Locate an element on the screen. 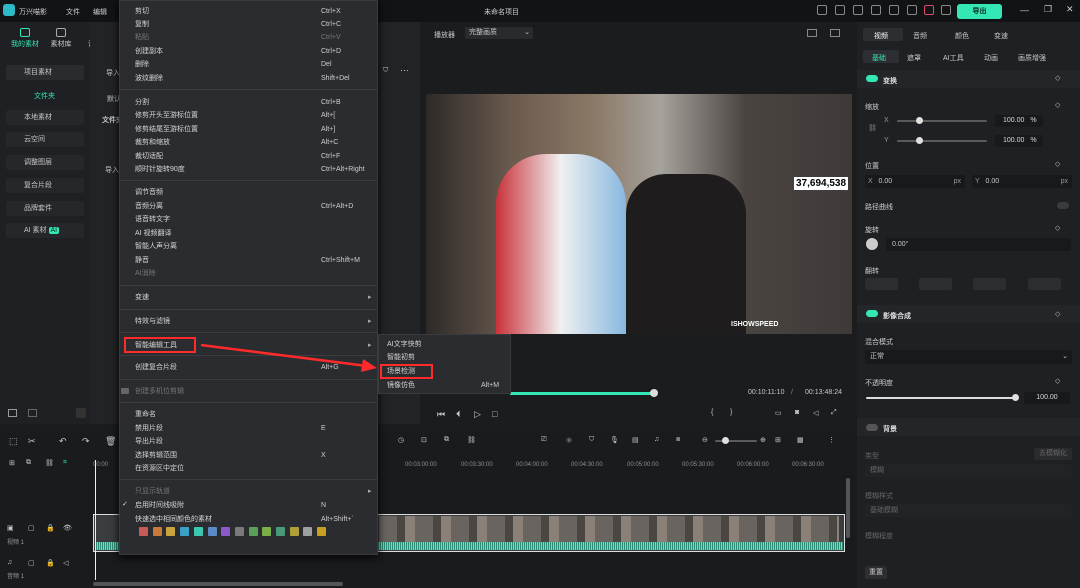 The width and height of the screenshot is (1080, 588). more-settings-icon: ⋮ is located at coordinates (831, 440).